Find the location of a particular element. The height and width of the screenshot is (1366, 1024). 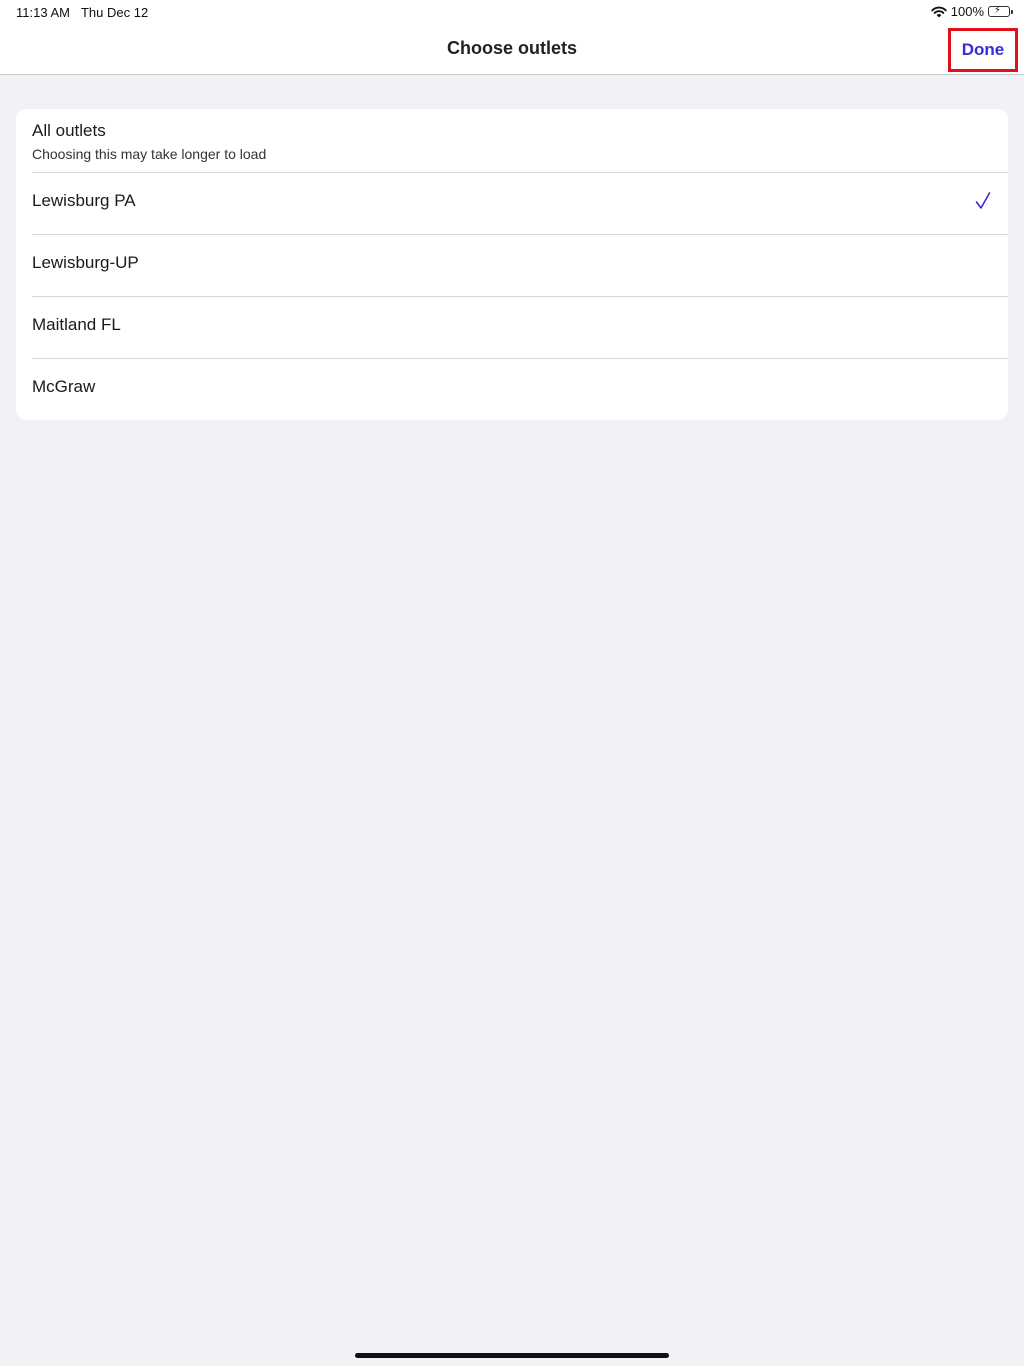

navigation-bar: Choose outlets Done is located at coordinates (512, 49).